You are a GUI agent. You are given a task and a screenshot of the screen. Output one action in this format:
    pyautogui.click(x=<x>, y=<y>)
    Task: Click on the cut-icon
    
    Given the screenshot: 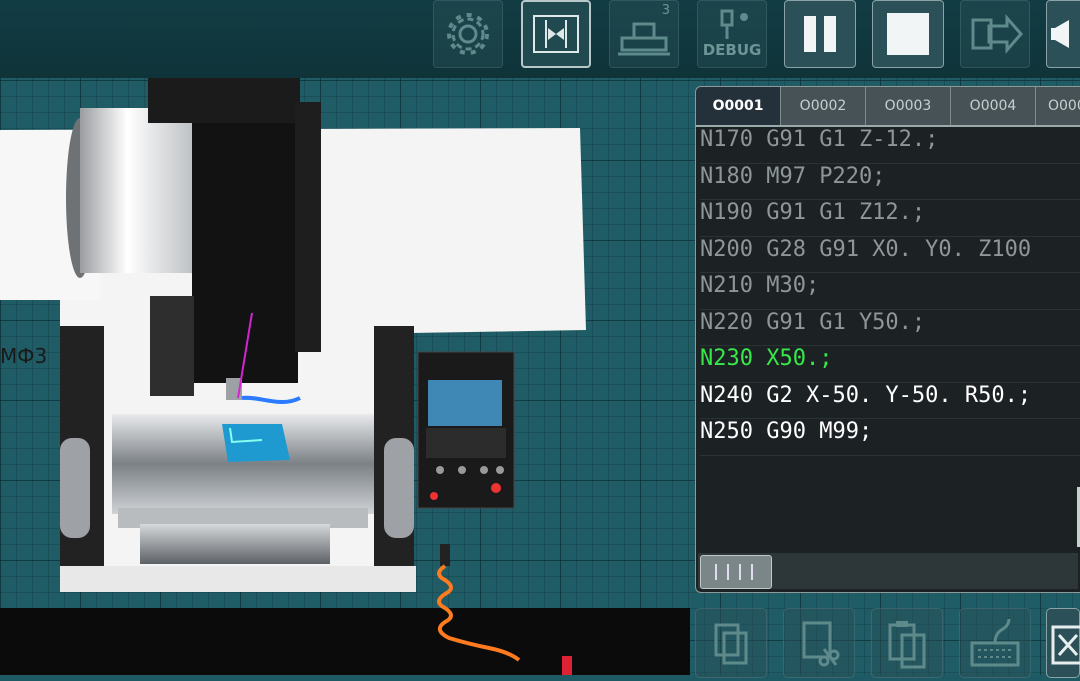 What is the action you would take?
    pyautogui.click(x=821, y=644)
    